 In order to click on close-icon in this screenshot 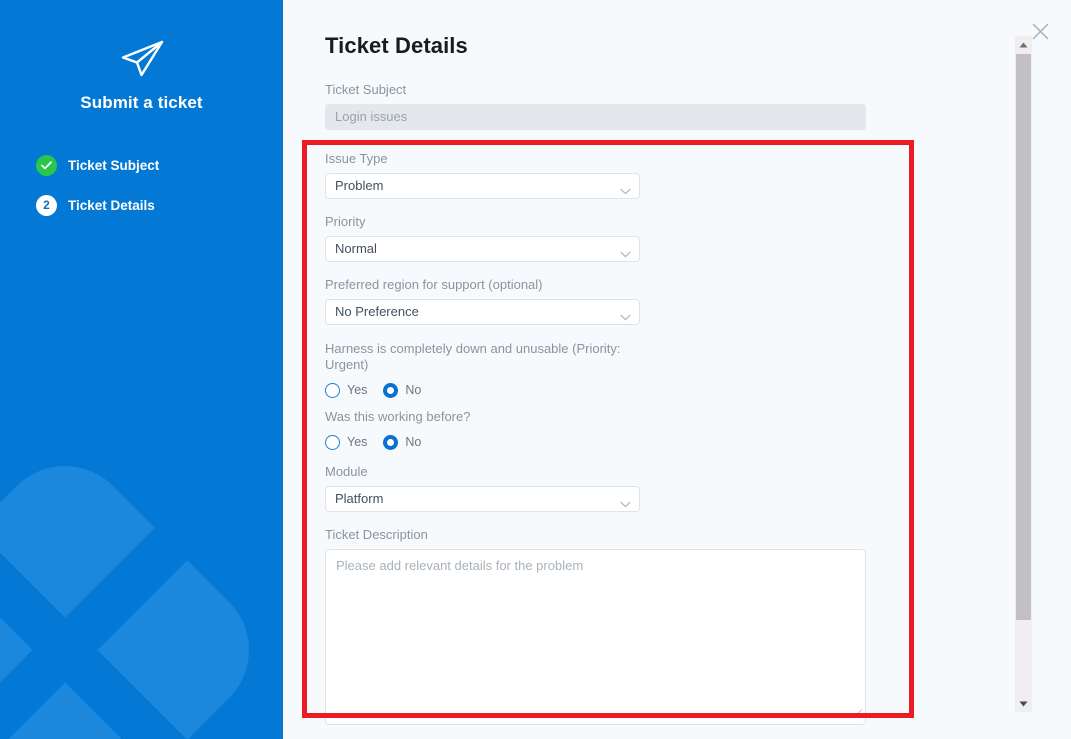, I will do `click(1040, 31)`.